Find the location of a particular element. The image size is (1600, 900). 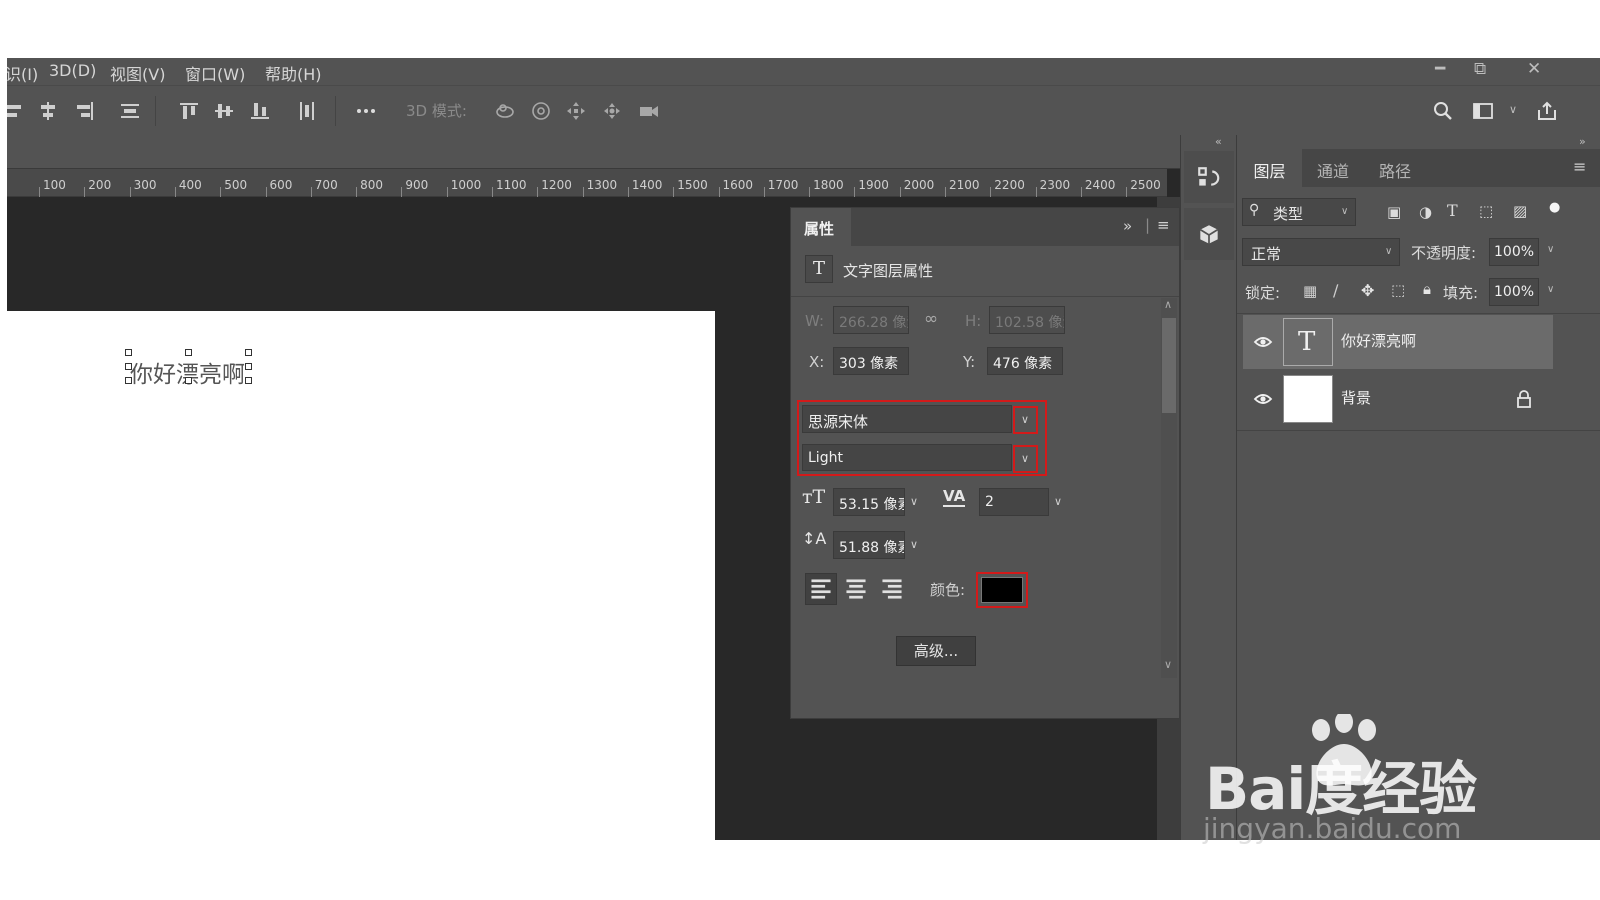

roll-icon is located at coordinates (541, 111).